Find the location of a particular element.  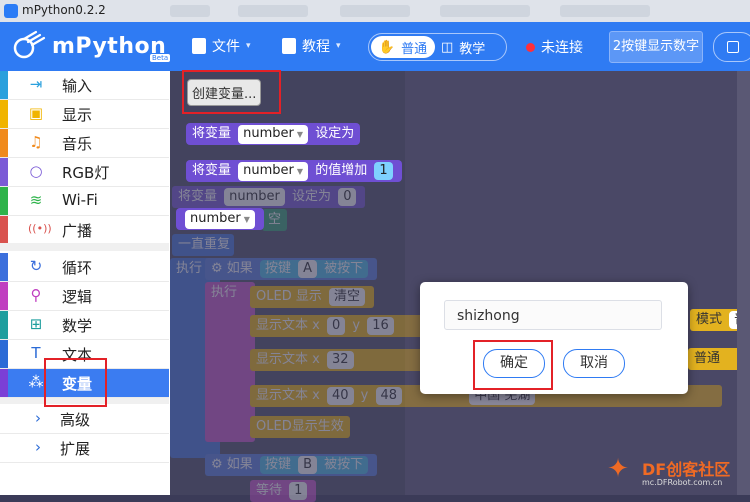

y-input: 48 is located at coordinates (389, 396).